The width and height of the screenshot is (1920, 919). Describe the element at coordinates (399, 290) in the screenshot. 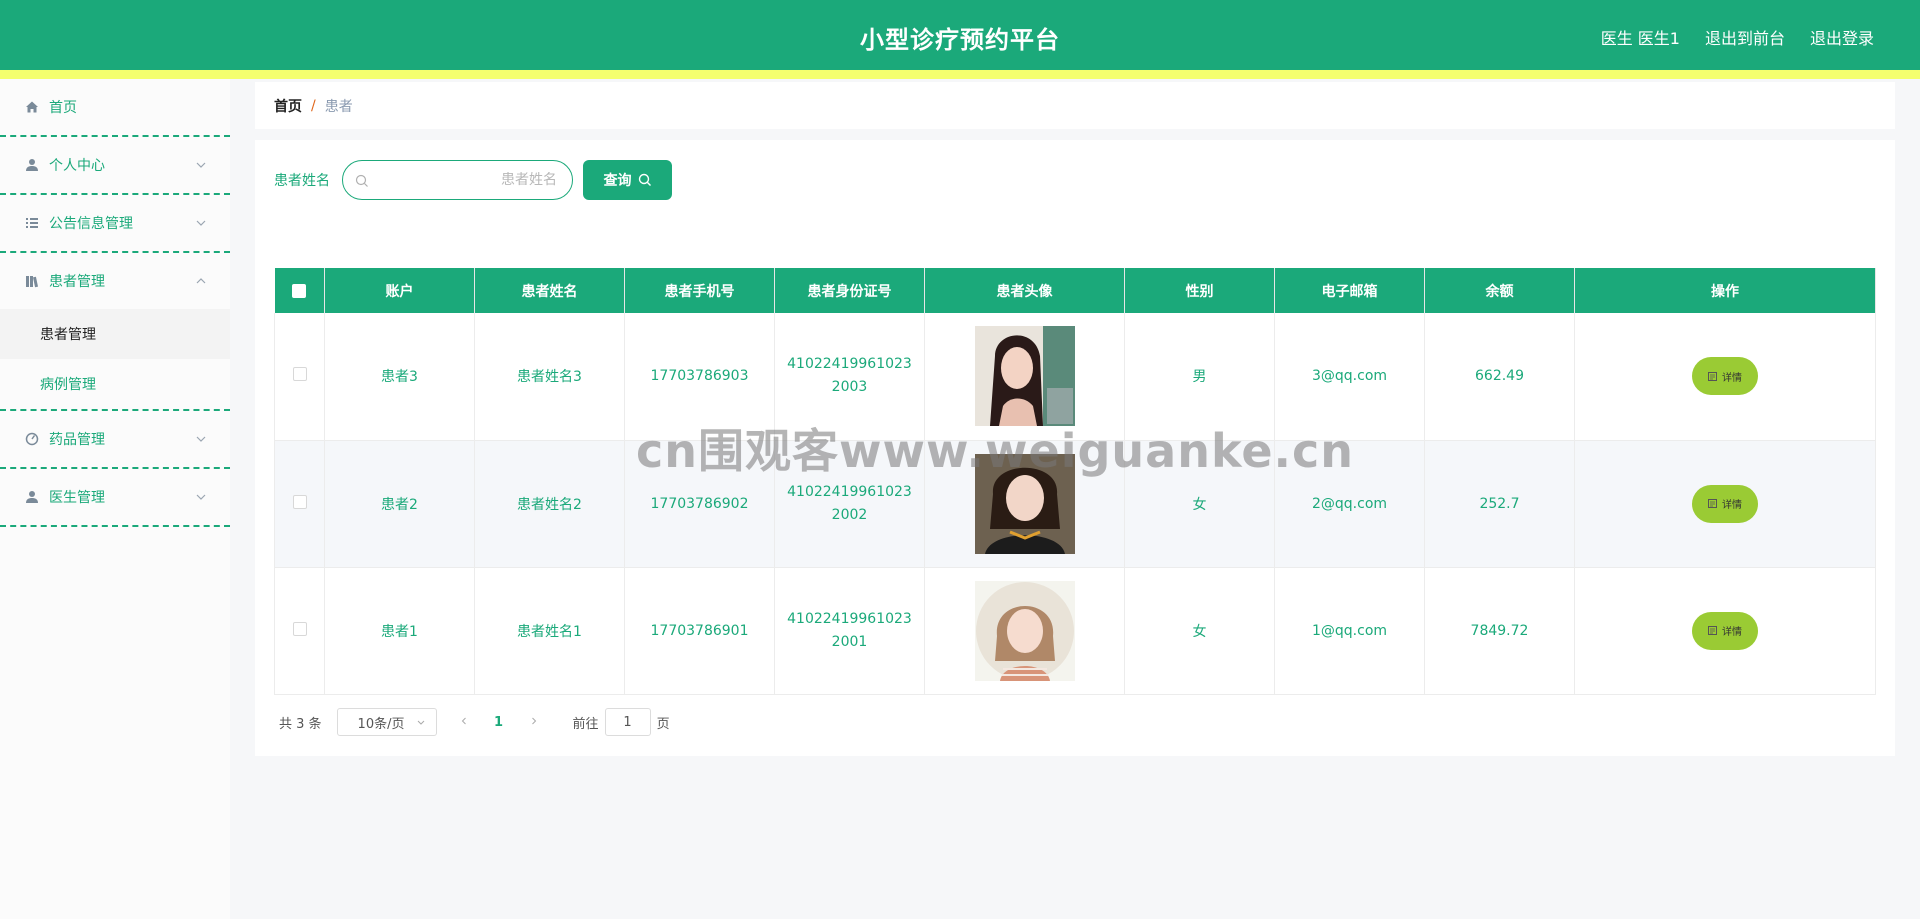

I see `column-header: 账户` at that location.